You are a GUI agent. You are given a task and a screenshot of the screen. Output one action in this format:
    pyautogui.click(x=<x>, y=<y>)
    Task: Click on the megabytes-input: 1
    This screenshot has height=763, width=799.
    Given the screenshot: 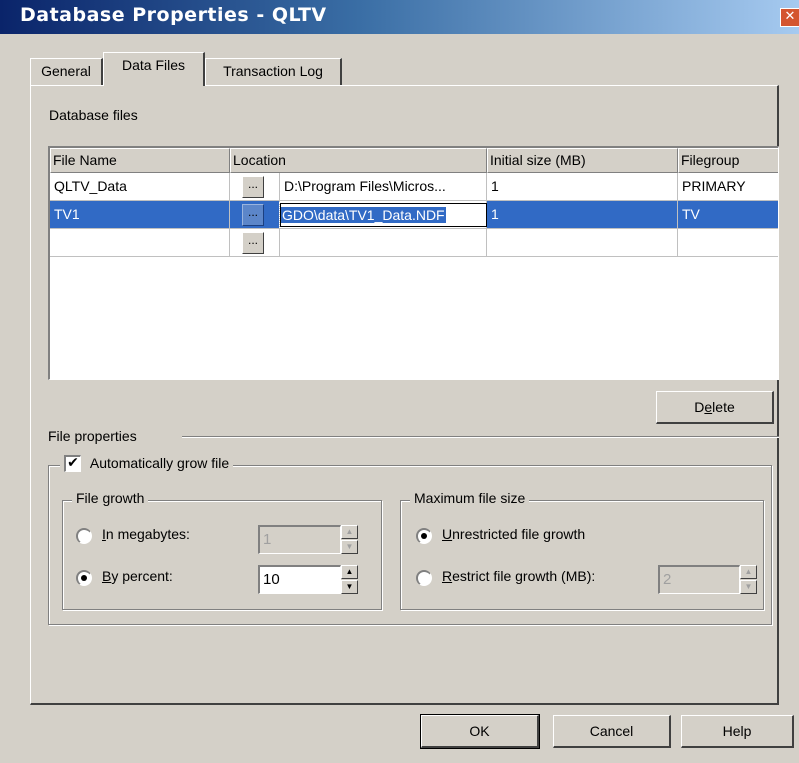 What is the action you would take?
    pyautogui.click(x=299, y=539)
    